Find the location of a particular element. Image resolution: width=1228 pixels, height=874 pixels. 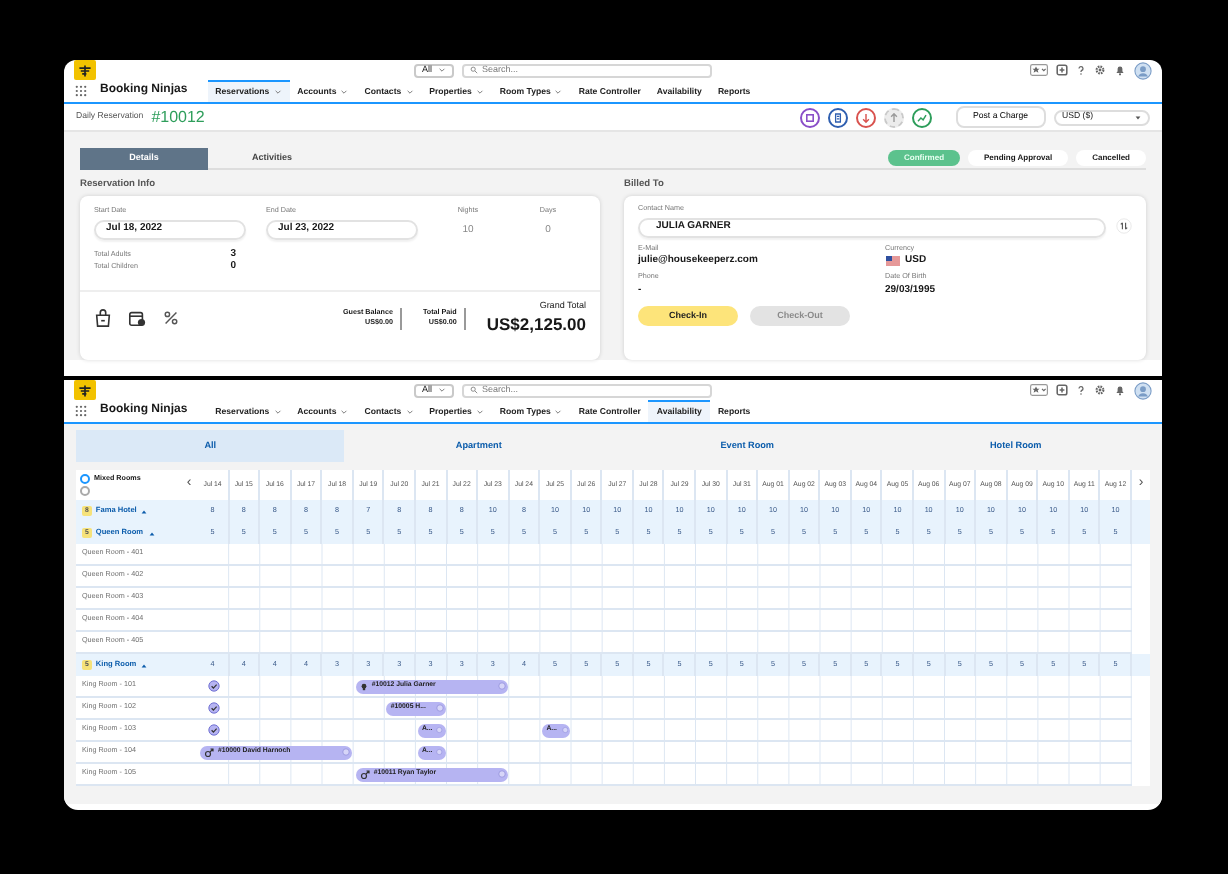

swap-icon is located at coordinates (1124, 226).